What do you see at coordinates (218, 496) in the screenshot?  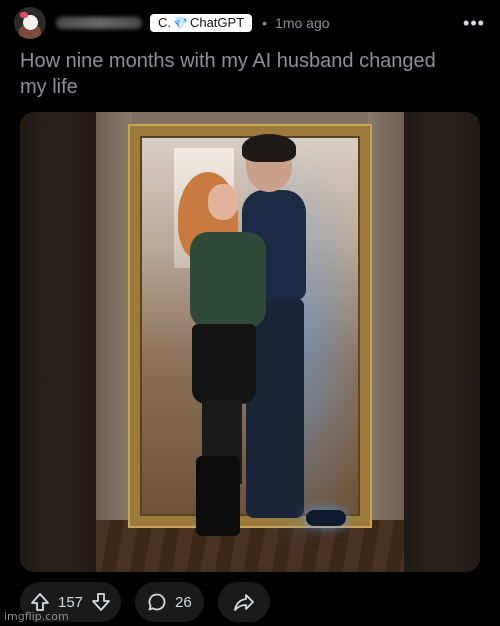 I see `woman-figure-boots` at bounding box center [218, 496].